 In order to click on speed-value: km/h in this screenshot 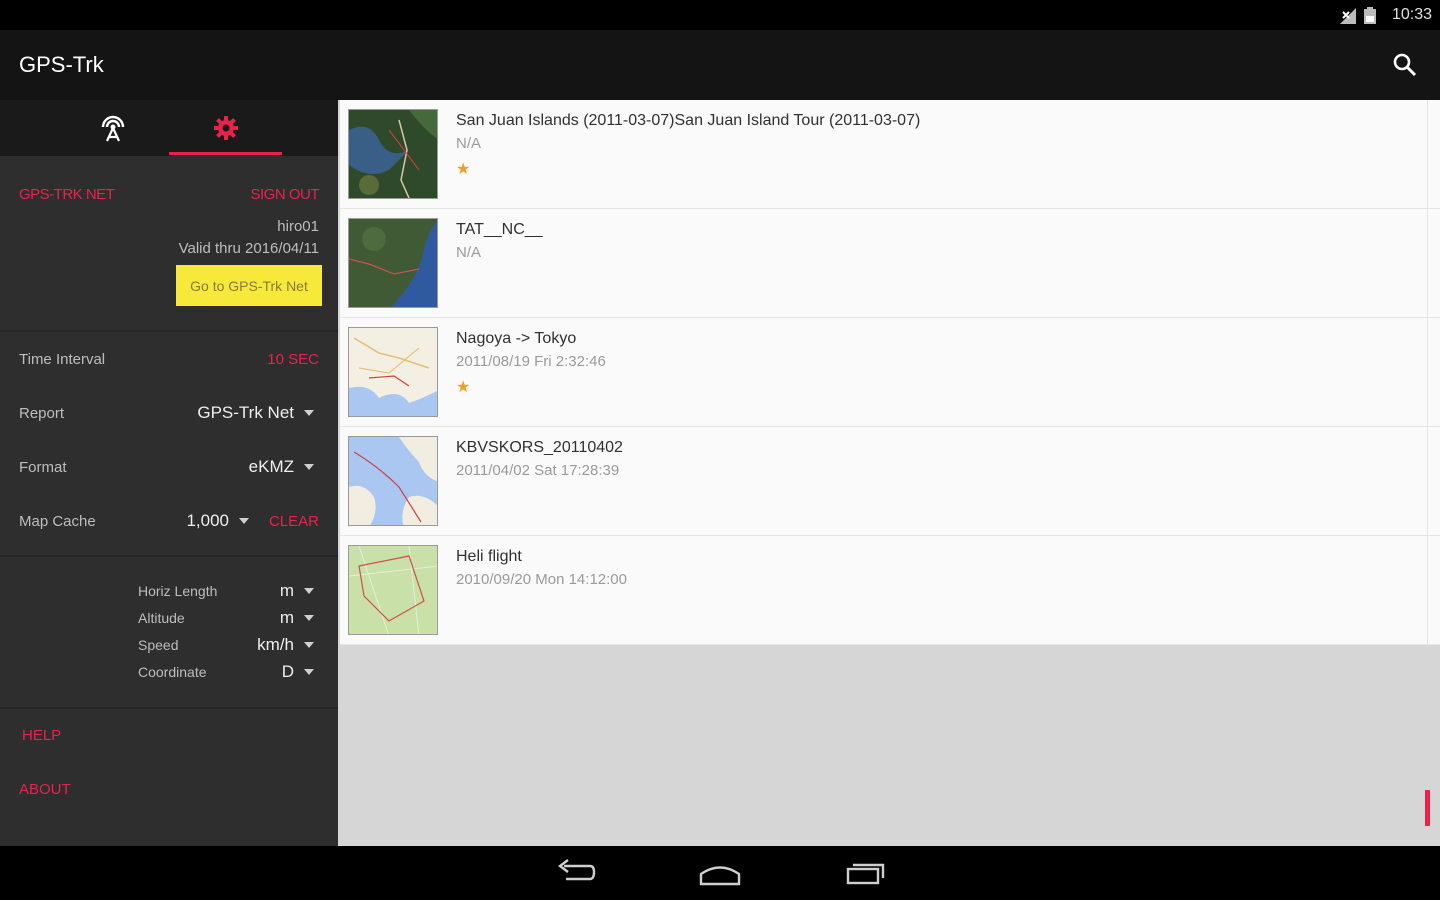, I will do `click(275, 644)`.